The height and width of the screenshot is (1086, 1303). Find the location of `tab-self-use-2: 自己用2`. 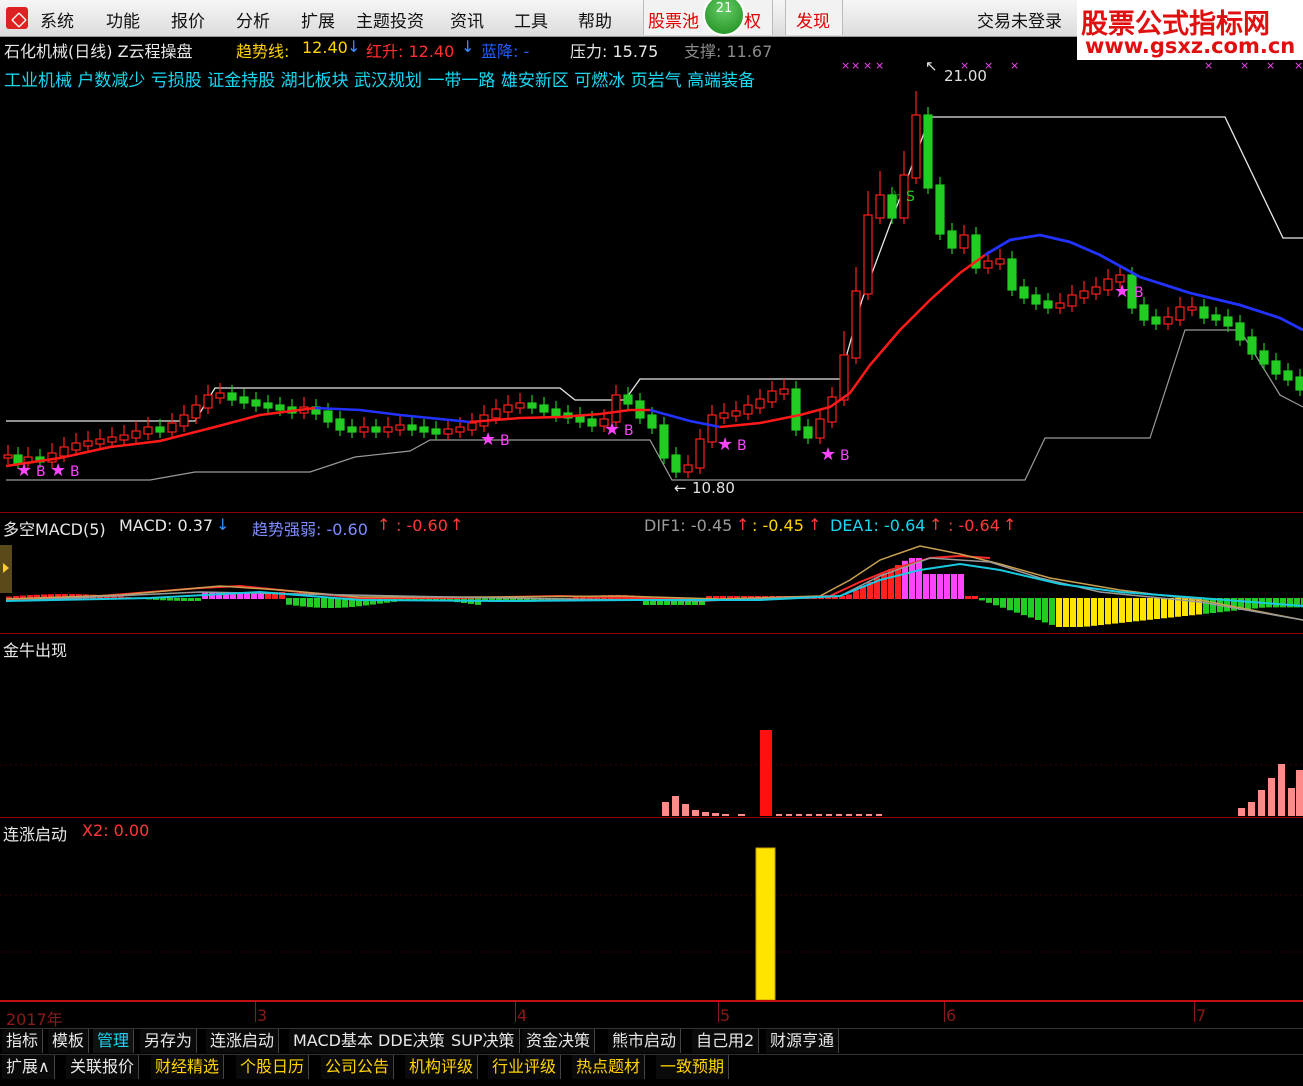

tab-self-use-2: 自己用2 is located at coordinates (726, 1041).